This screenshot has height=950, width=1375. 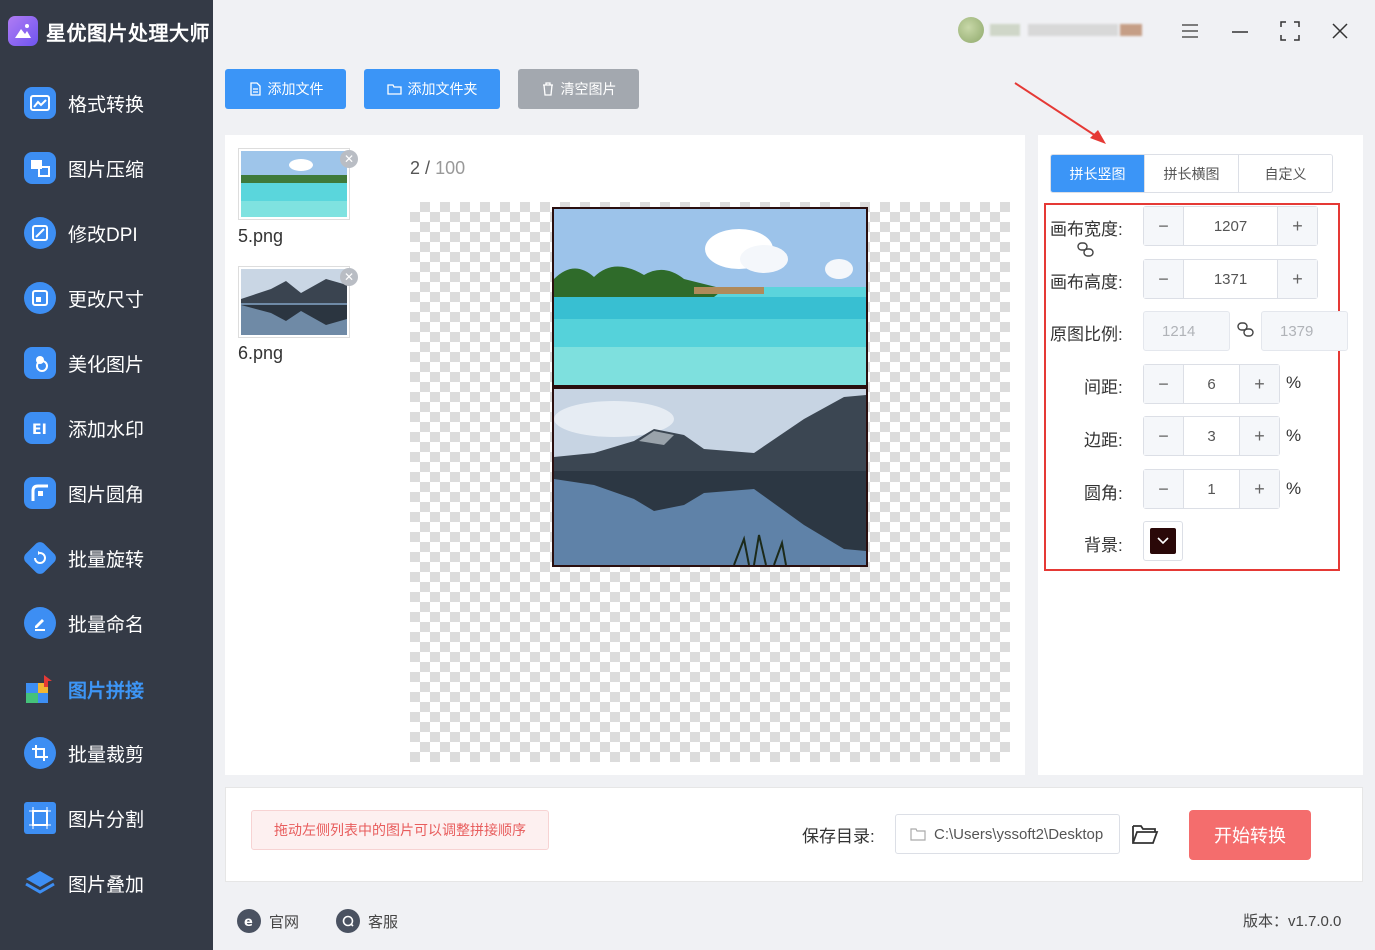 I want to click on canvas-width-decrease-button: −, so click(x=1164, y=226).